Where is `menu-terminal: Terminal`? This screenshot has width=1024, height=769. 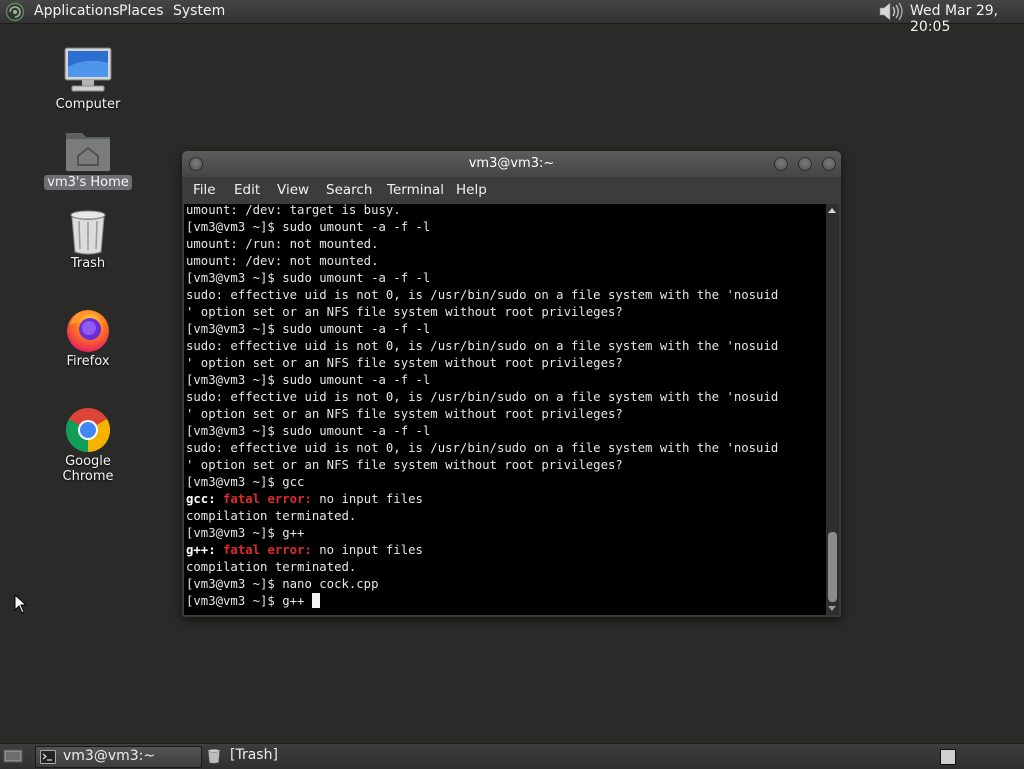
menu-terminal: Terminal is located at coordinates (415, 190).